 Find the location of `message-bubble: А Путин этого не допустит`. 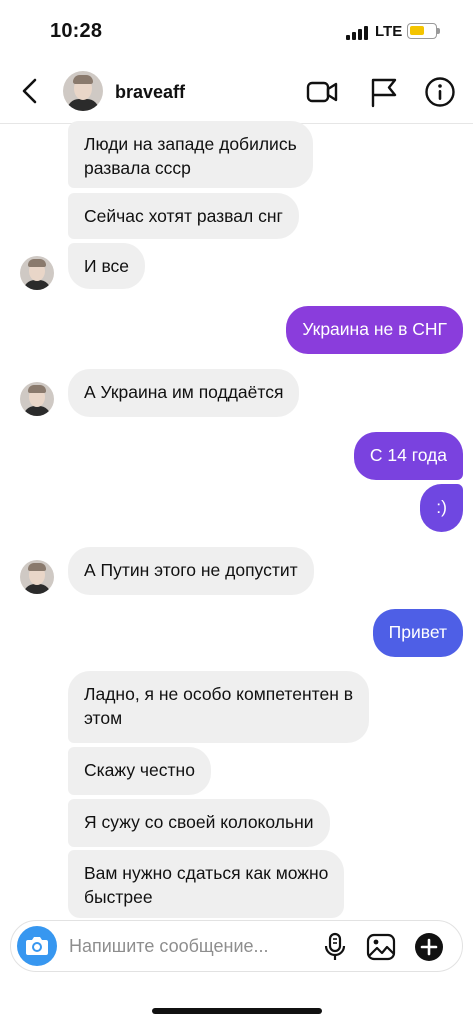

message-bubble: А Путин этого не допустит is located at coordinates (191, 571).